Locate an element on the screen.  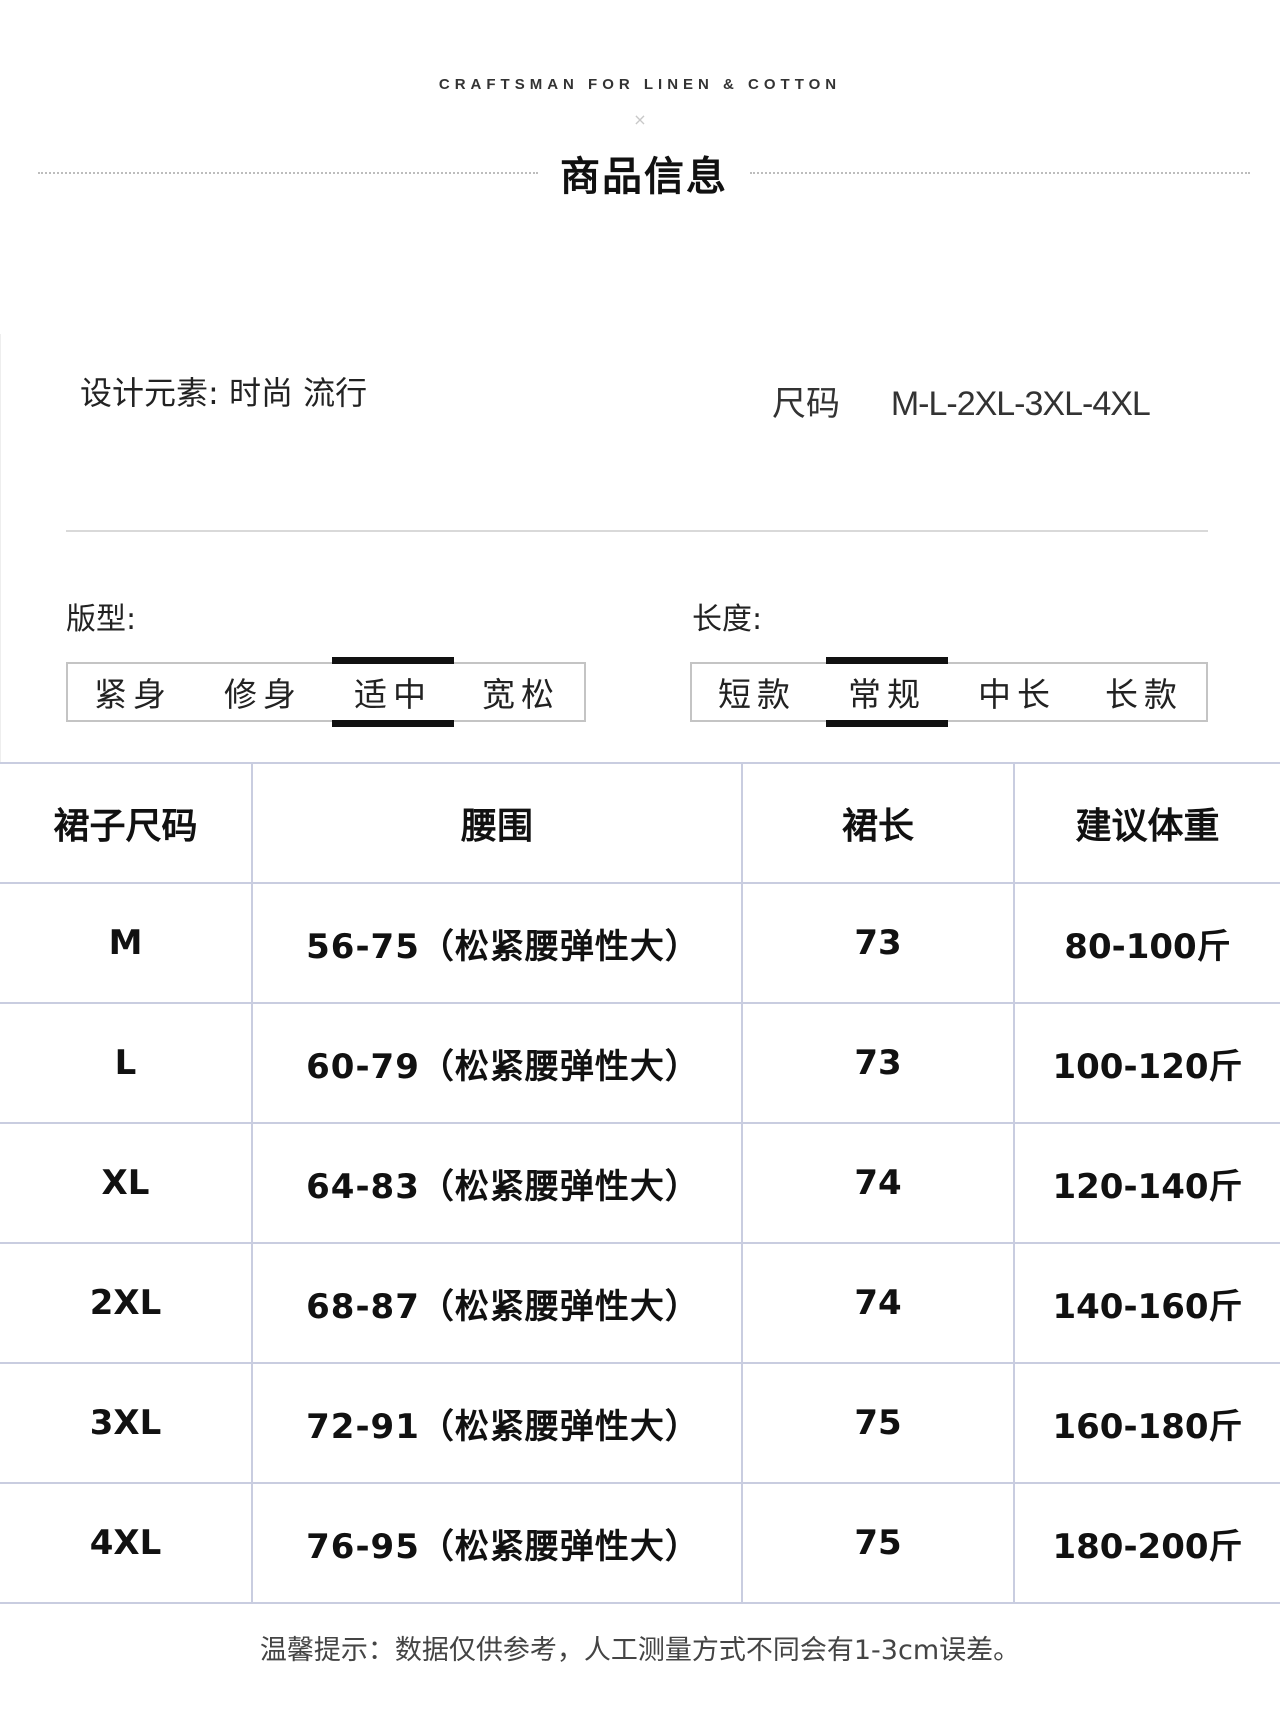
length-options: 短款 常规 中长 长款 is located at coordinates (949, 692).